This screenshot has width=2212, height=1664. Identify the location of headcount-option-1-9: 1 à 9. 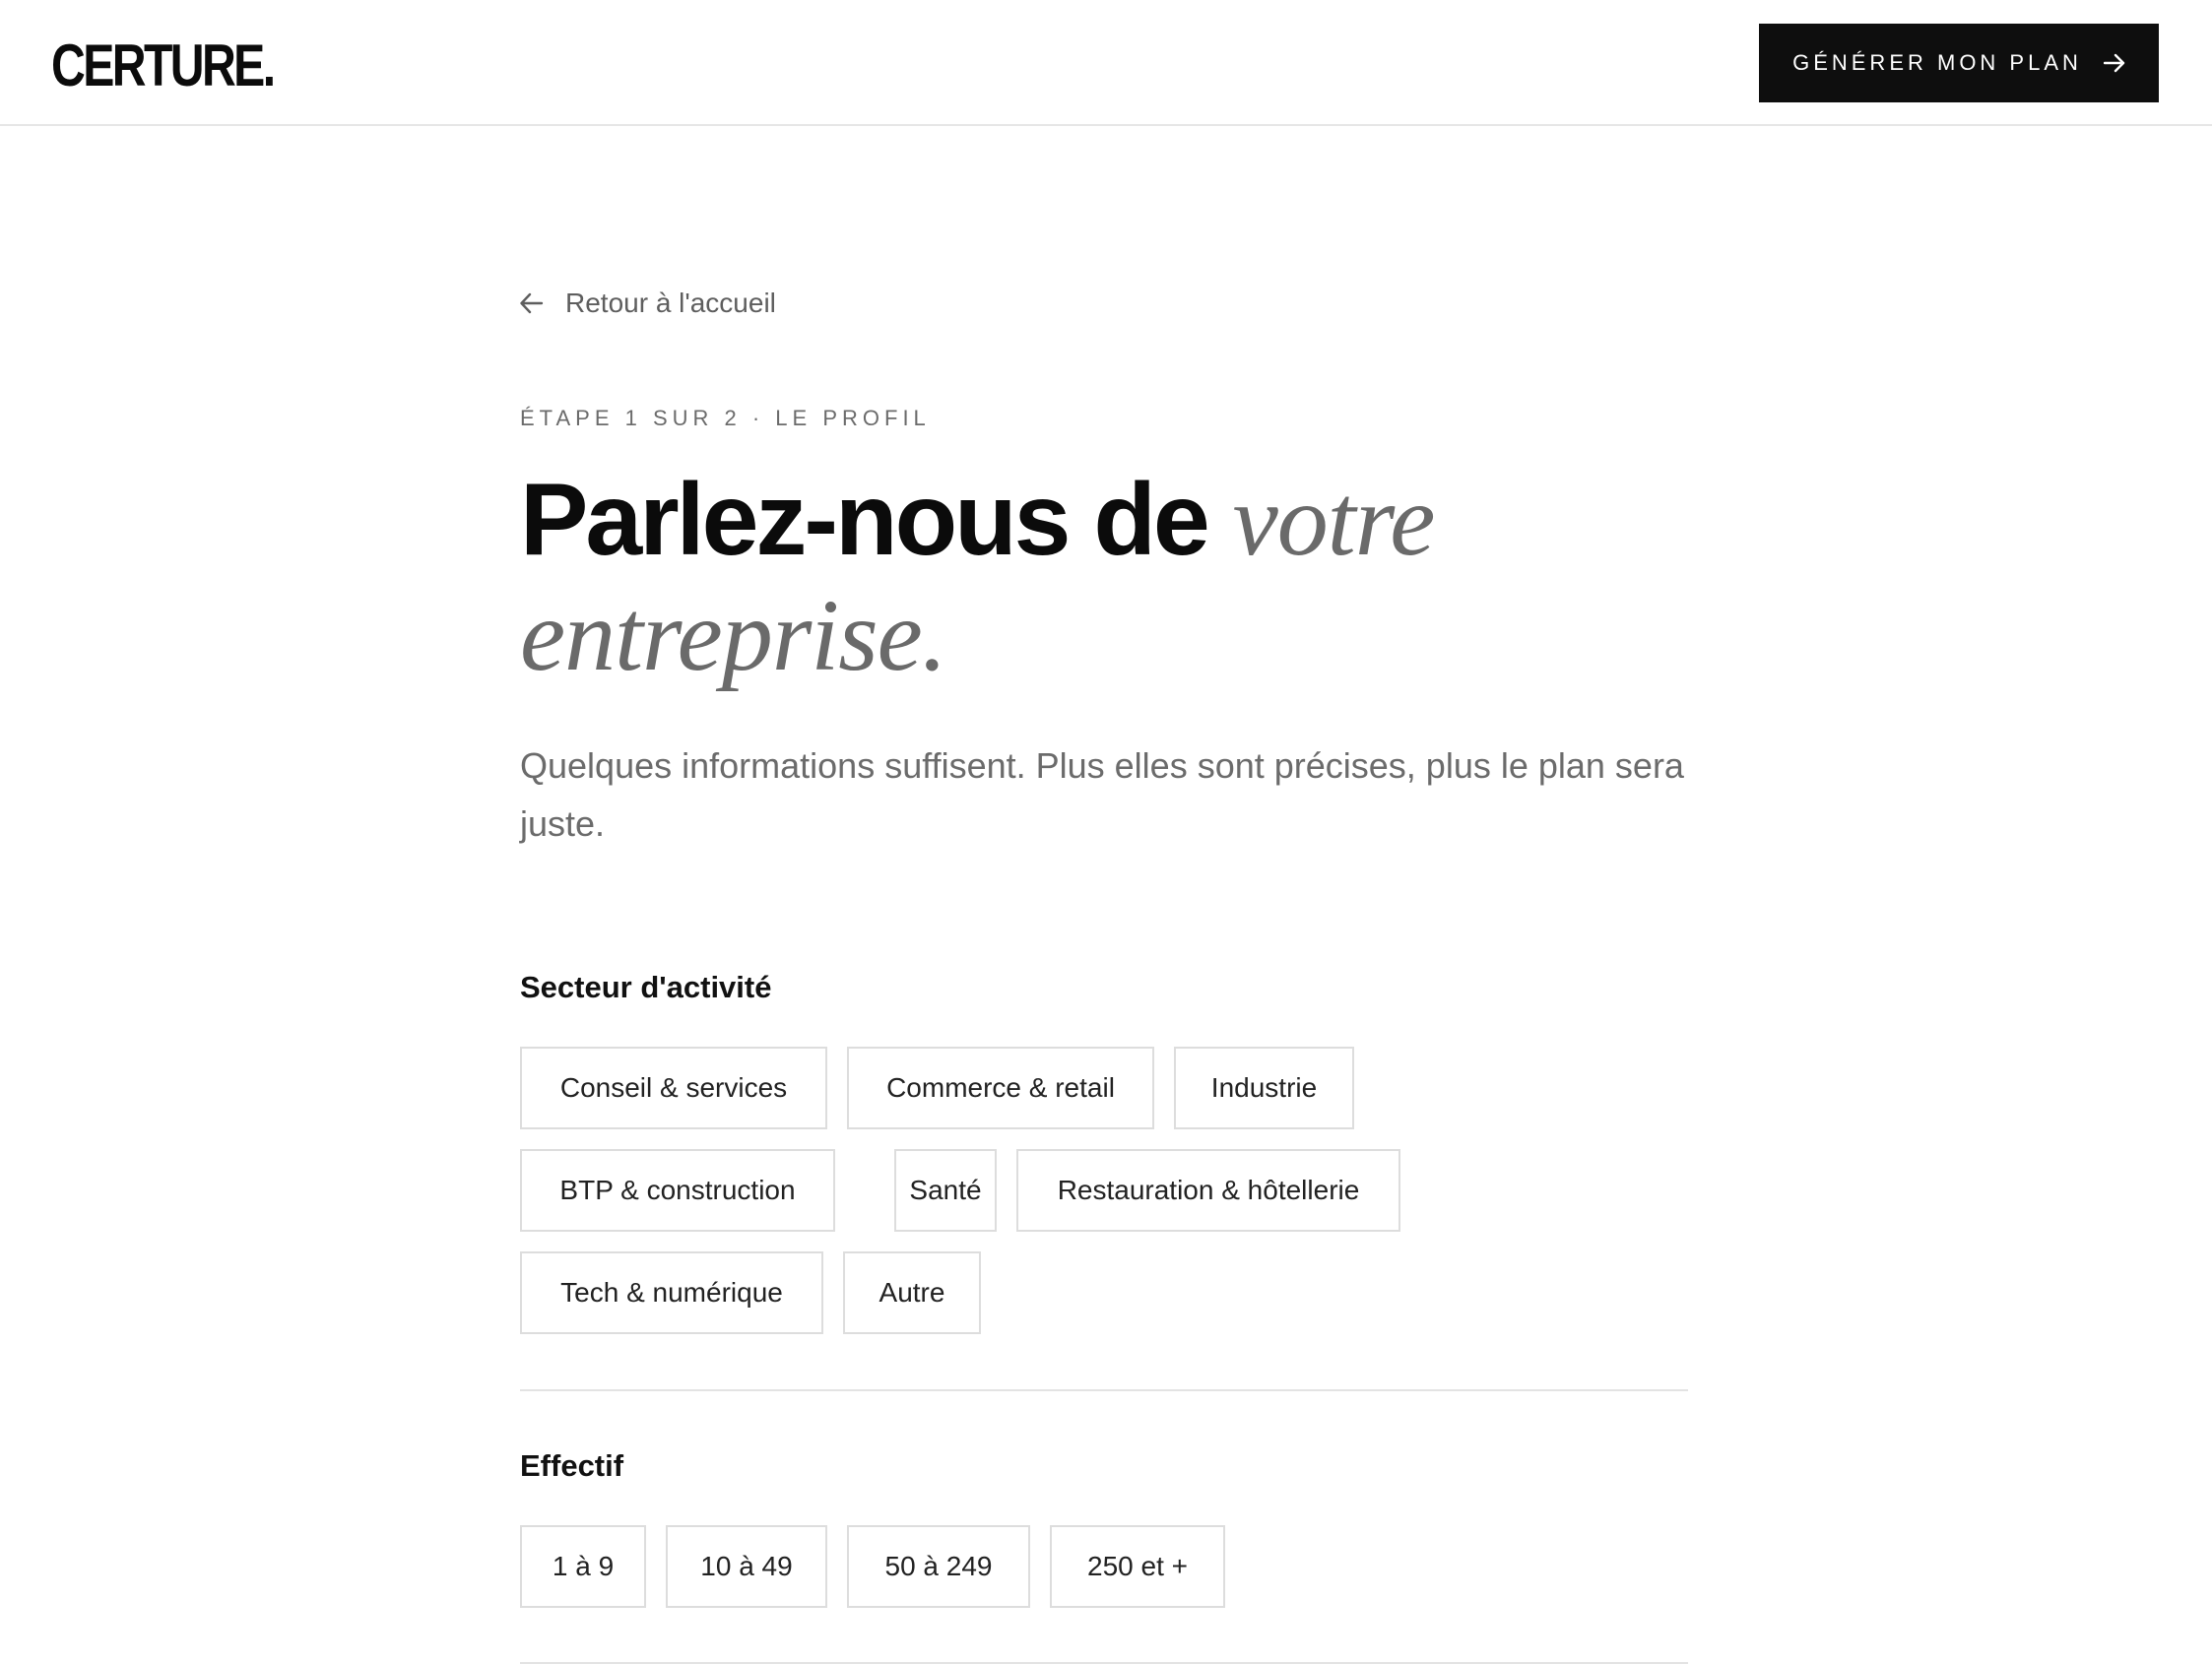
(583, 1566).